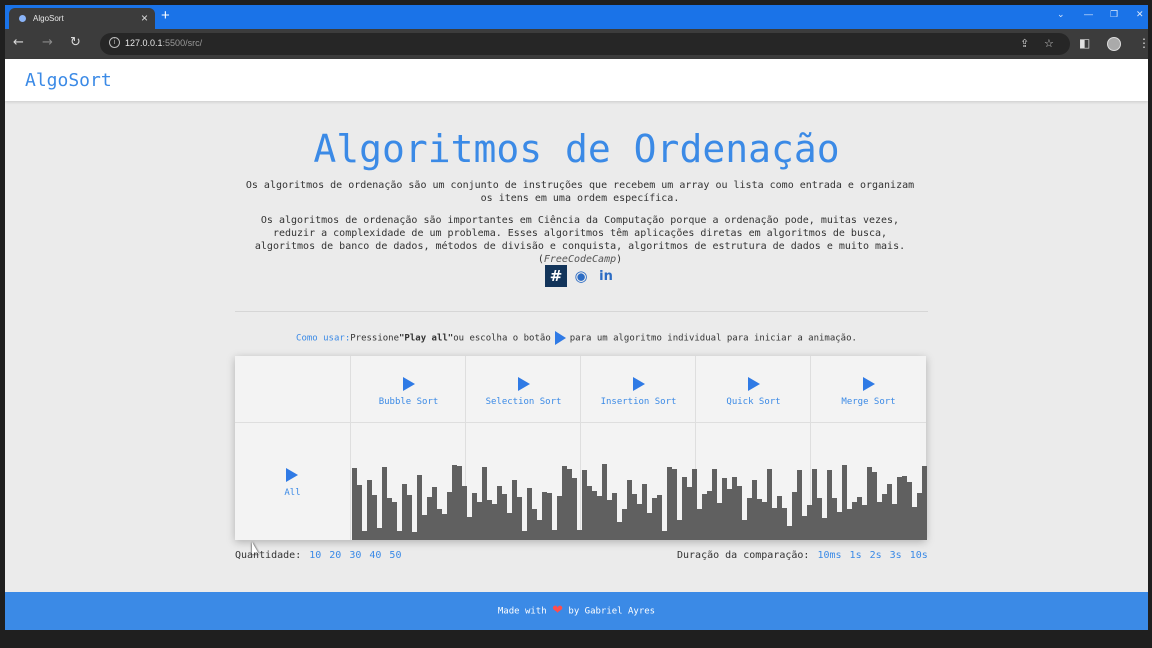 Image resolution: width=1152 pixels, height=648 pixels. Describe the element at coordinates (144, 18) in the screenshot. I see `close-tab-icon: ×` at that location.